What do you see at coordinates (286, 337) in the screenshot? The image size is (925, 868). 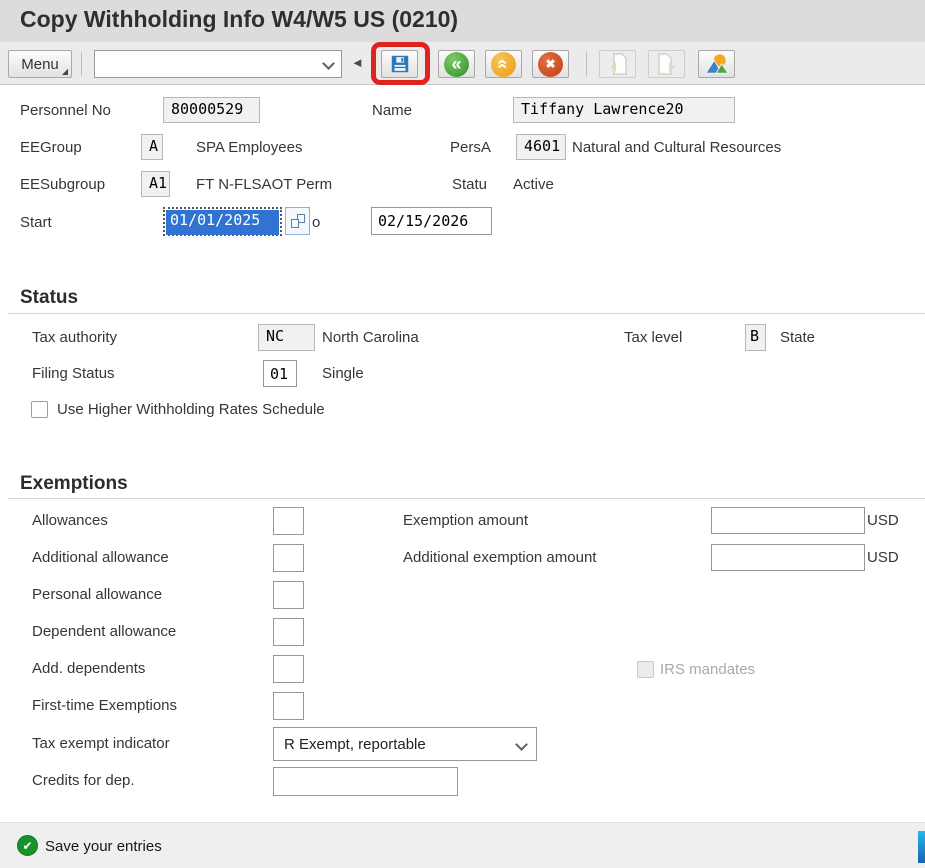 I see `tax-authority-field: NC` at bounding box center [286, 337].